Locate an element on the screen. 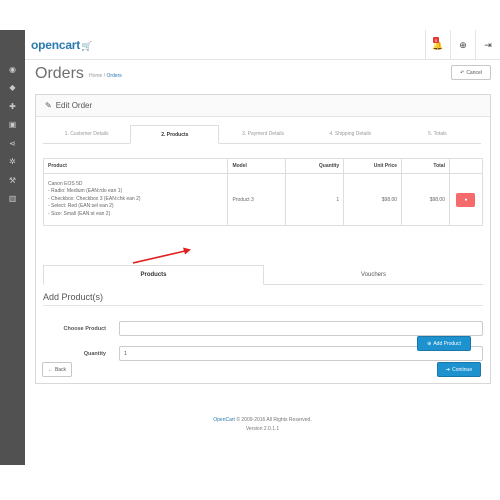  cog-icon: ✲ is located at coordinates (12, 162).